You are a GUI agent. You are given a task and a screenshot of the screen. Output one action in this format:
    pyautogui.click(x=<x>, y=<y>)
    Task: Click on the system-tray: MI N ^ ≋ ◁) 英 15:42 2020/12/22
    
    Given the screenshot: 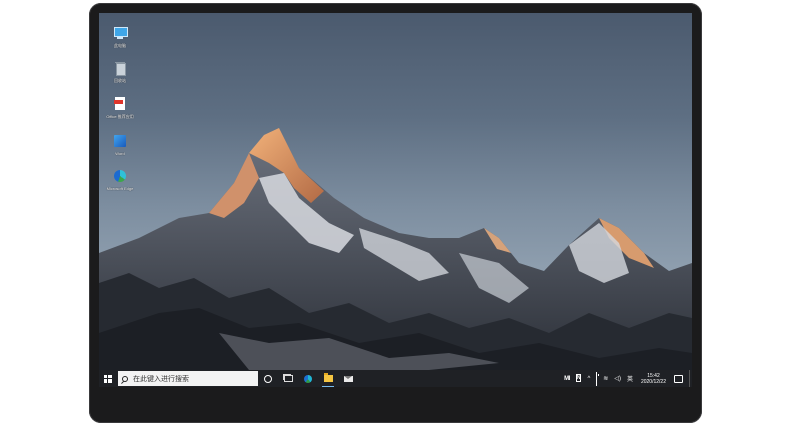 What is the action you would take?
    pyautogui.click(x=626, y=378)
    